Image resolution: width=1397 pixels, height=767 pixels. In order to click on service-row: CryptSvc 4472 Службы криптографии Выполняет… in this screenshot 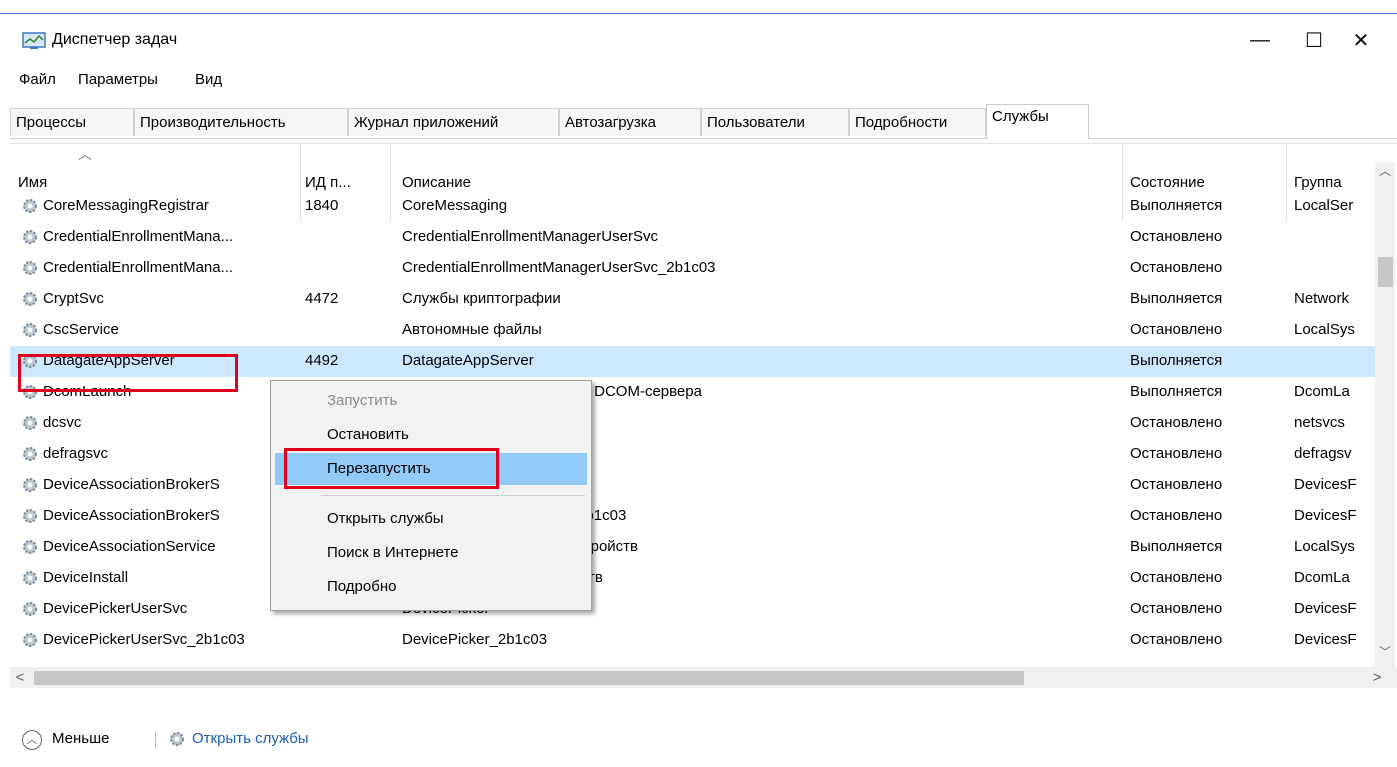, I will do `click(692, 299)`.